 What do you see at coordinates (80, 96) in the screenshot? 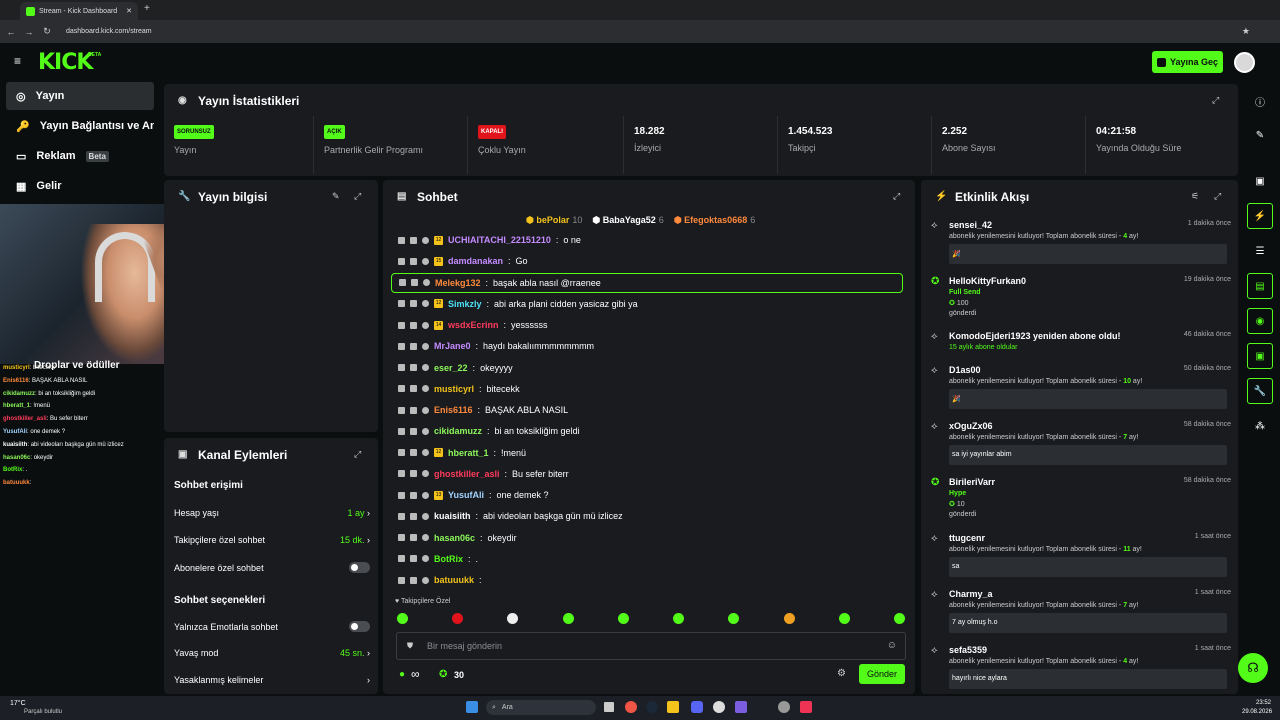
I see `sidebar-item-stream: ◎ Yayın` at bounding box center [80, 96].